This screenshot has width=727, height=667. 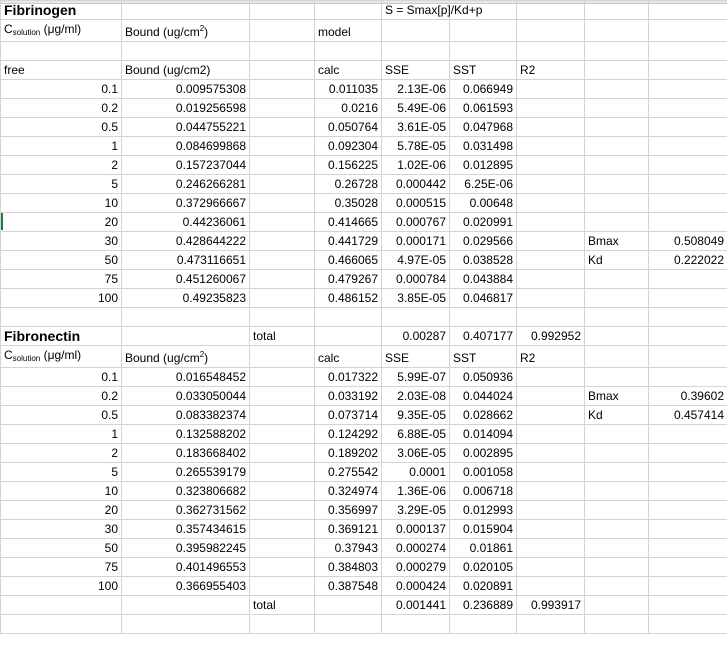 What do you see at coordinates (483, 567) in the screenshot?
I see `sst-value-cell: 0.020105` at bounding box center [483, 567].